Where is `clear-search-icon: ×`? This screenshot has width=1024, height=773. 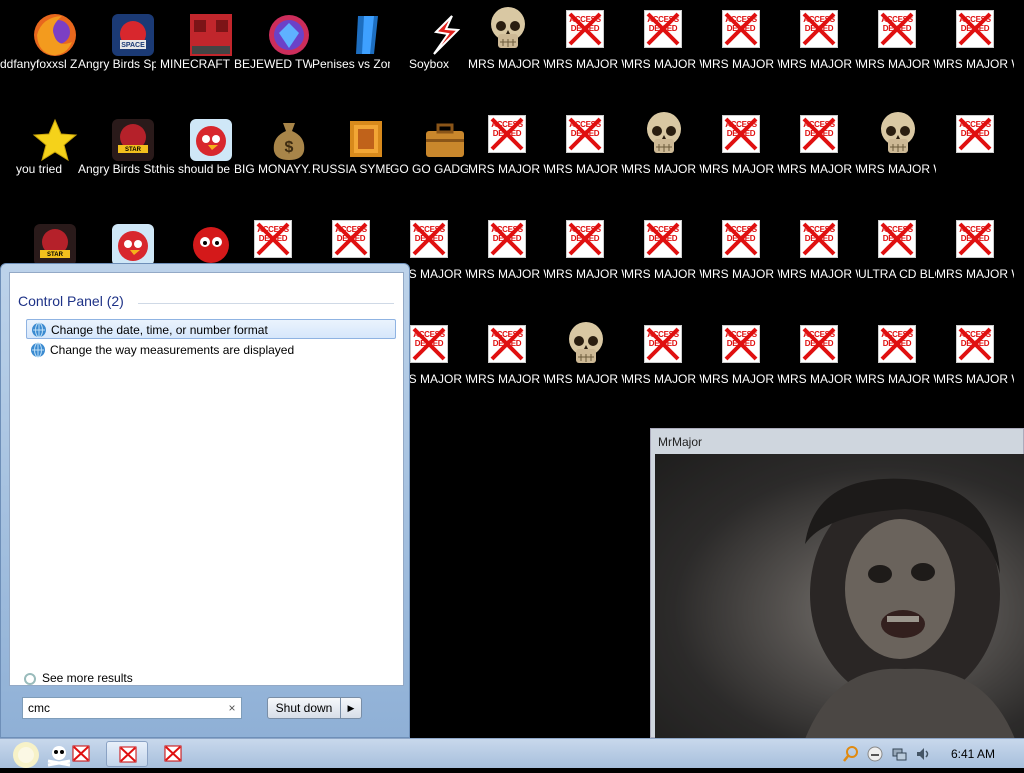 clear-search-icon: × is located at coordinates (232, 708).